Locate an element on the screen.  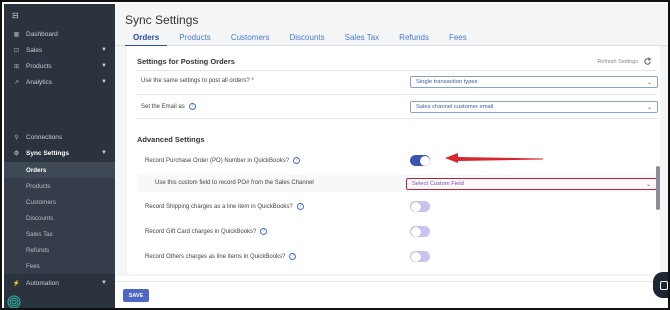
save-button: SAVE is located at coordinates (136, 295).